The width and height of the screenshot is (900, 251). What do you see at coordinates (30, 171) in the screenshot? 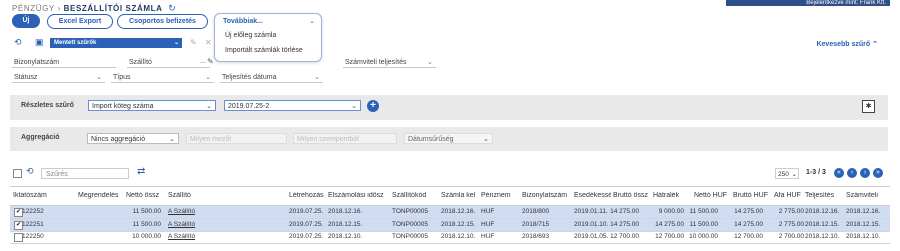
I see `list-refresh-icon: ⟲` at bounding box center [30, 171].